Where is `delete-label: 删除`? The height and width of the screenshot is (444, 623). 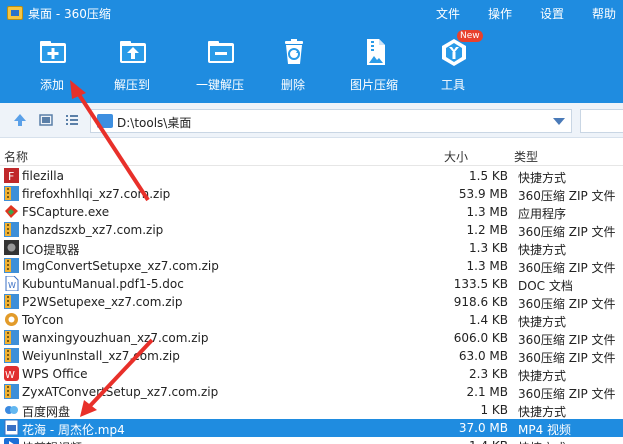 delete-label: 删除 is located at coordinates (292, 85).